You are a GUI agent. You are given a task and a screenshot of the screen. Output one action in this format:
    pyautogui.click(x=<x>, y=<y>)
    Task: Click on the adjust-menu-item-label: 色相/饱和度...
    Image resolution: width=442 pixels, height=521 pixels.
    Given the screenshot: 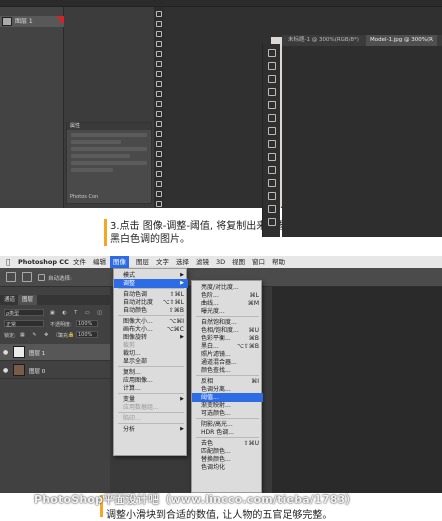 What is the action you would take?
    pyautogui.click(x=220, y=330)
    